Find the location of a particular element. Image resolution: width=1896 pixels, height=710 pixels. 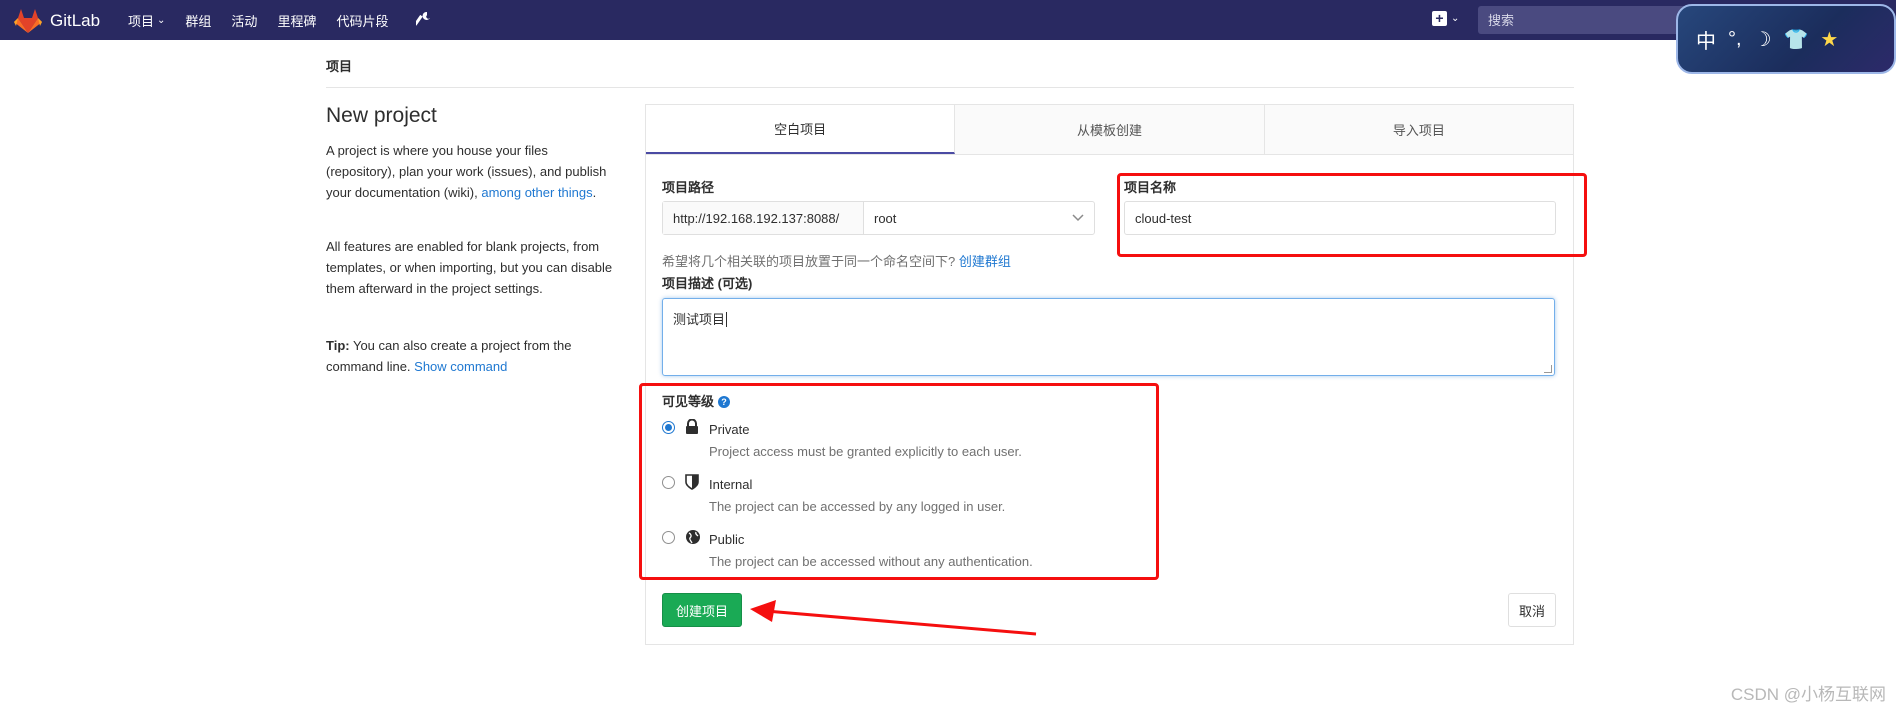

namespace-help-text: 希望将几个相关联的项目放置于同一个命名空间下? is located at coordinates (810, 261).